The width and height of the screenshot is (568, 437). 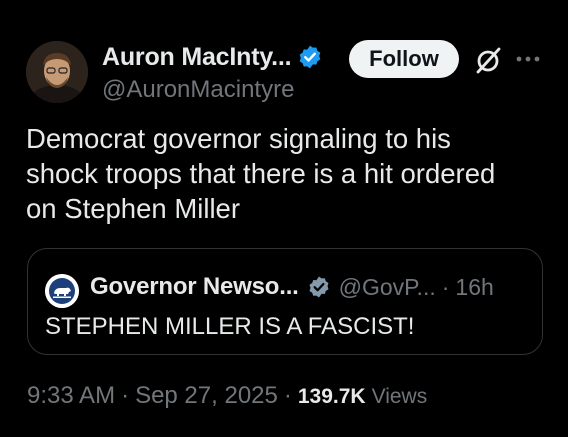 What do you see at coordinates (404, 59) in the screenshot?
I see `follow-button: Follow` at bounding box center [404, 59].